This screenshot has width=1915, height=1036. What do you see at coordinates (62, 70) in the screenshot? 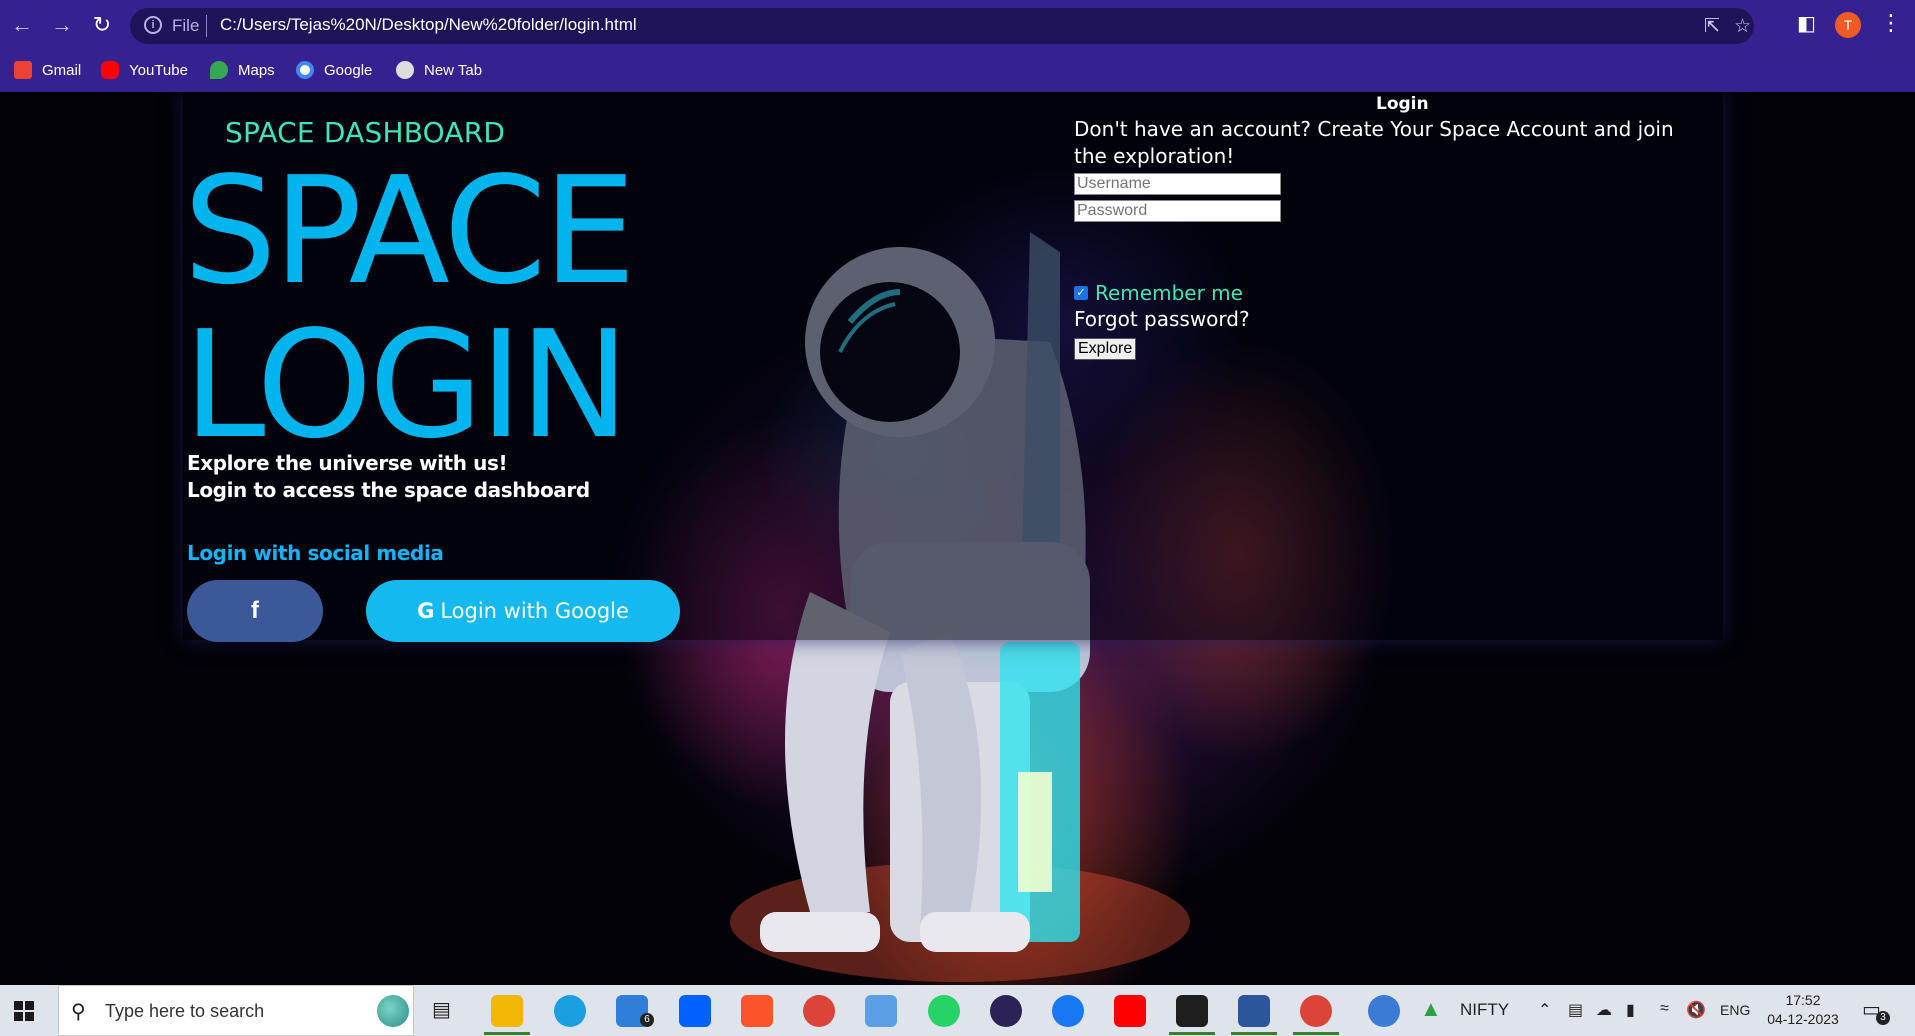
I see `bookmark-label: Gmail` at bounding box center [62, 70].